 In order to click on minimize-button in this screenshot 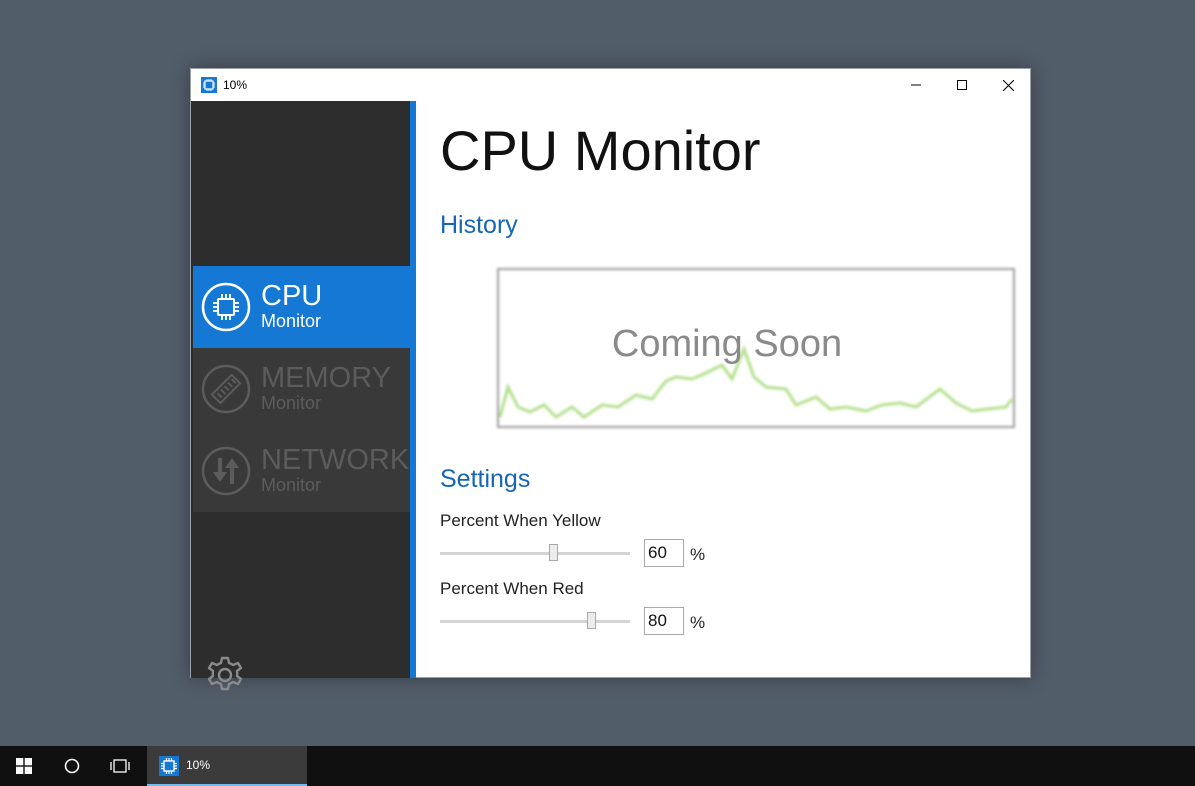, I will do `click(916, 85)`.